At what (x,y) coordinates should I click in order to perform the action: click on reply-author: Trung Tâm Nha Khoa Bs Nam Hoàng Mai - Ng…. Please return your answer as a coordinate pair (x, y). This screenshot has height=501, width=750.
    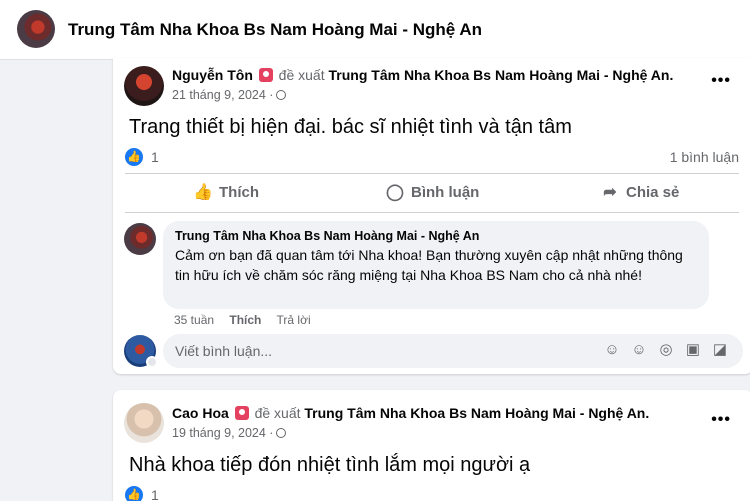
    Looking at the image, I should click on (436, 236).